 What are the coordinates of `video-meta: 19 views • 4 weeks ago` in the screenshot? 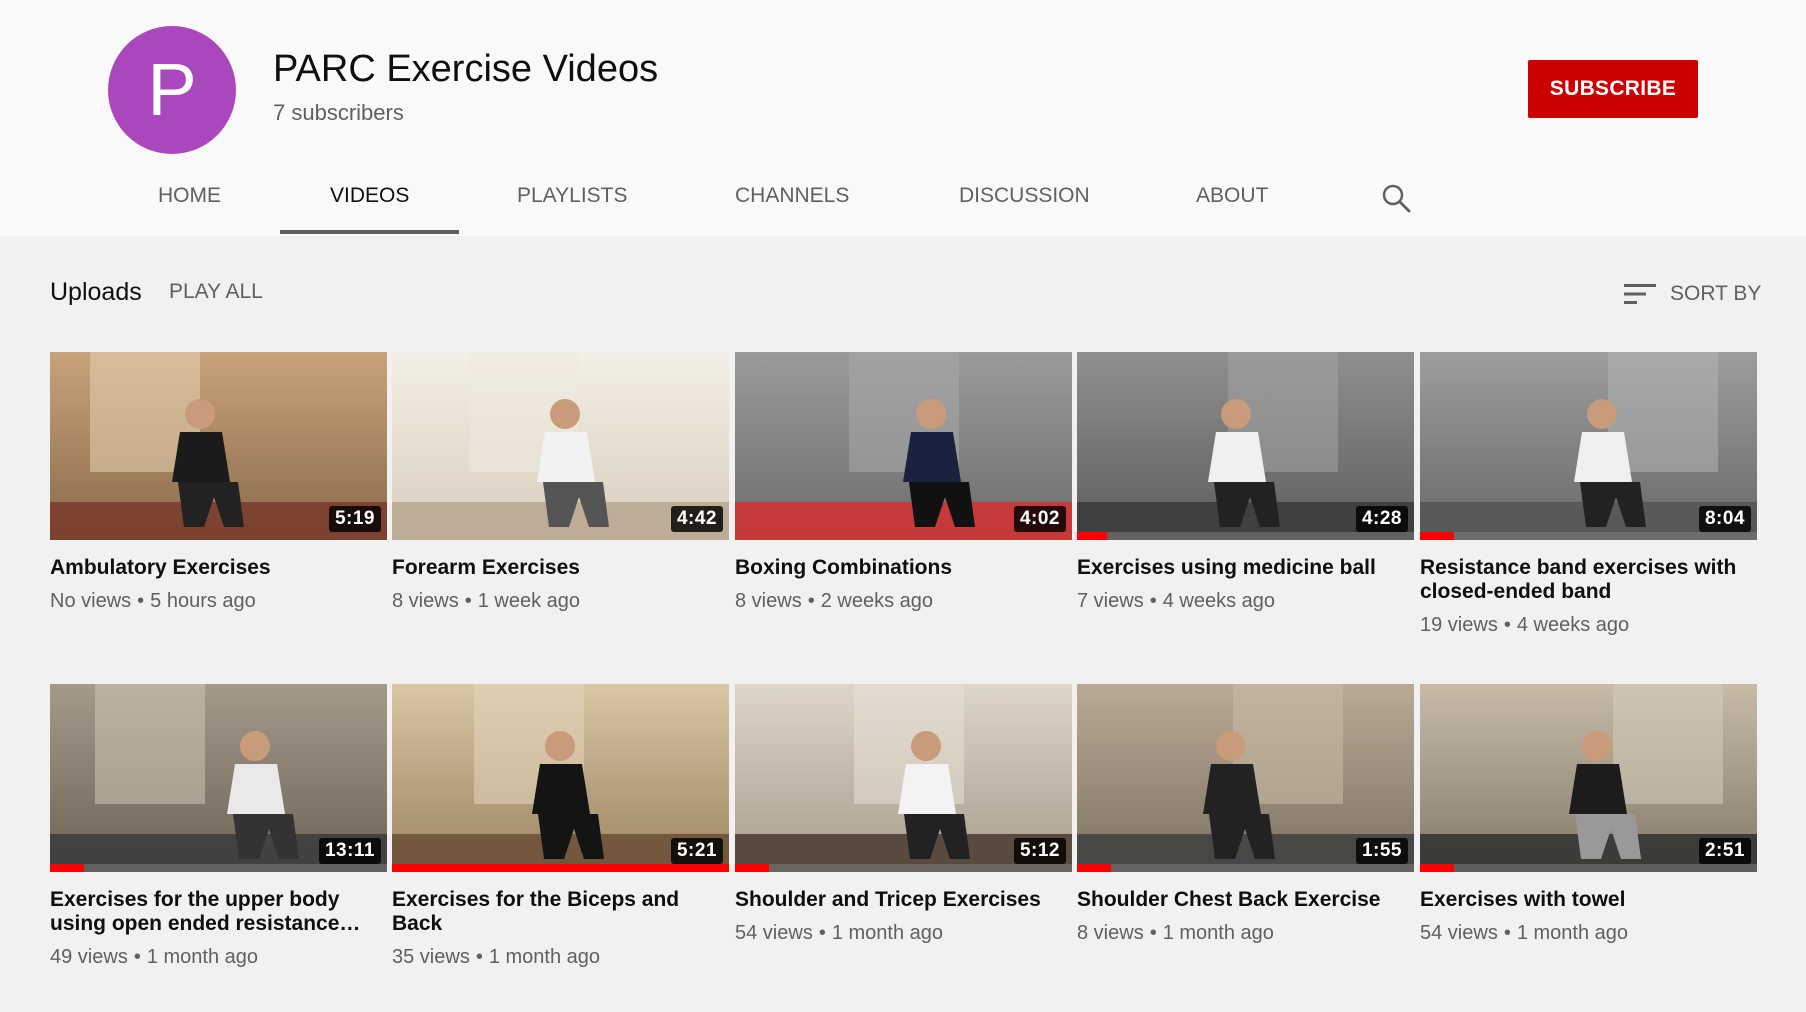 It's located at (1588, 625).